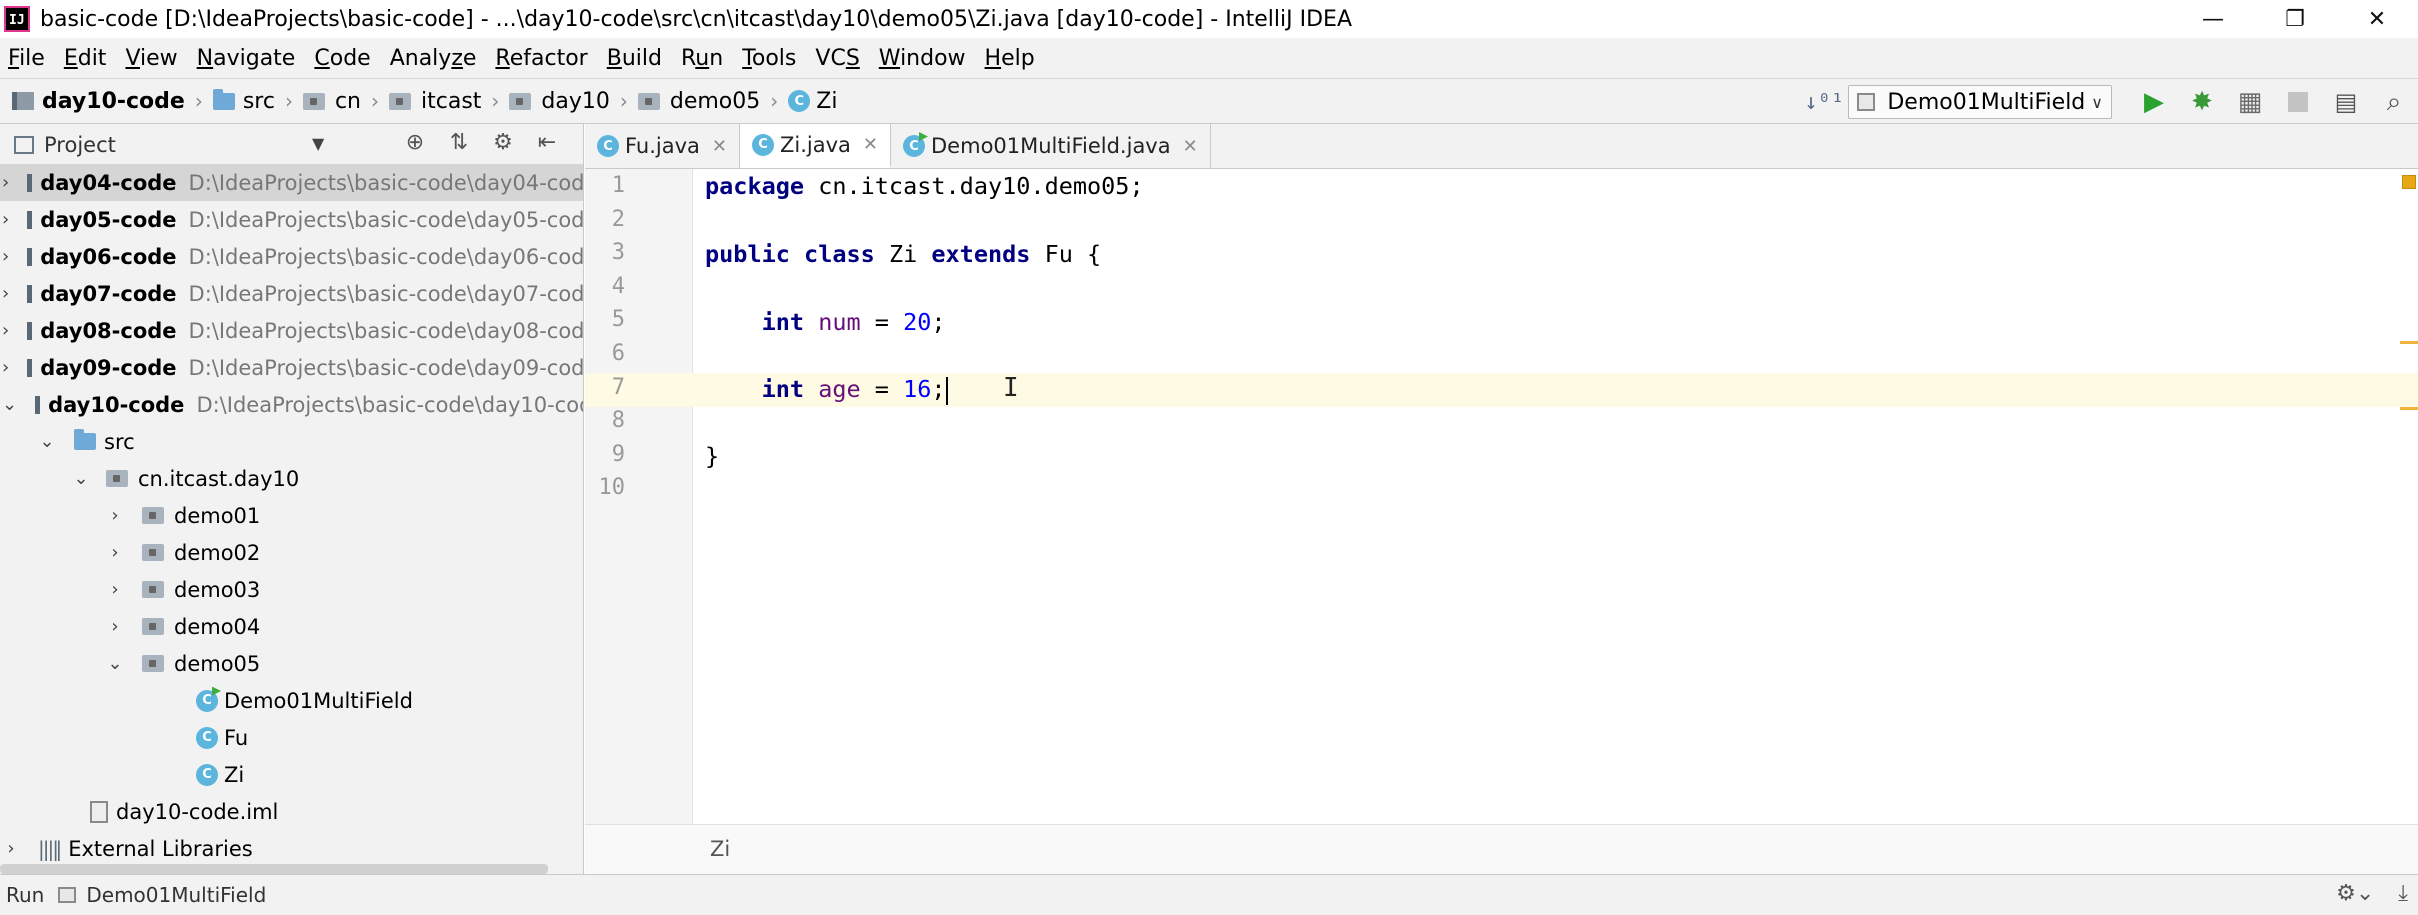 This screenshot has width=2418, height=915. I want to click on text-cursor-icon: I, so click(1011, 388).